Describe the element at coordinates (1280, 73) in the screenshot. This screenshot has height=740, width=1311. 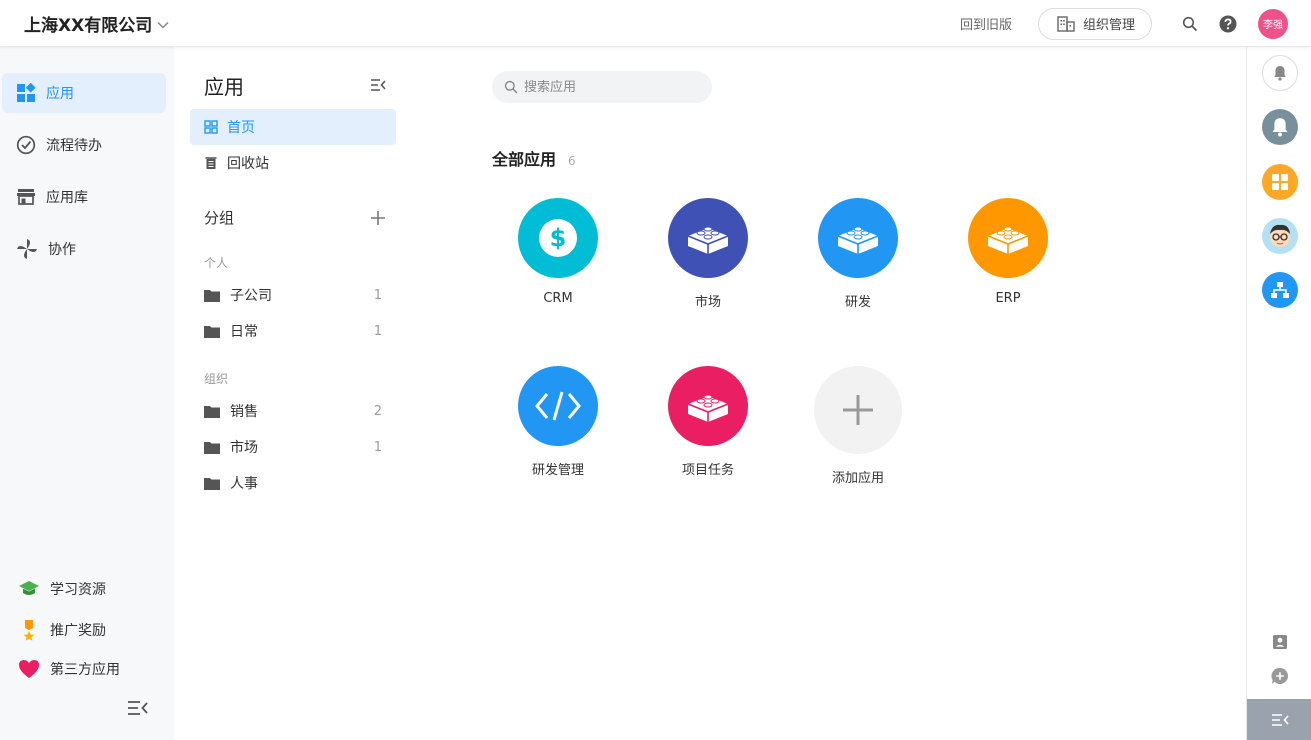
I see `notification-bell-icon` at that location.